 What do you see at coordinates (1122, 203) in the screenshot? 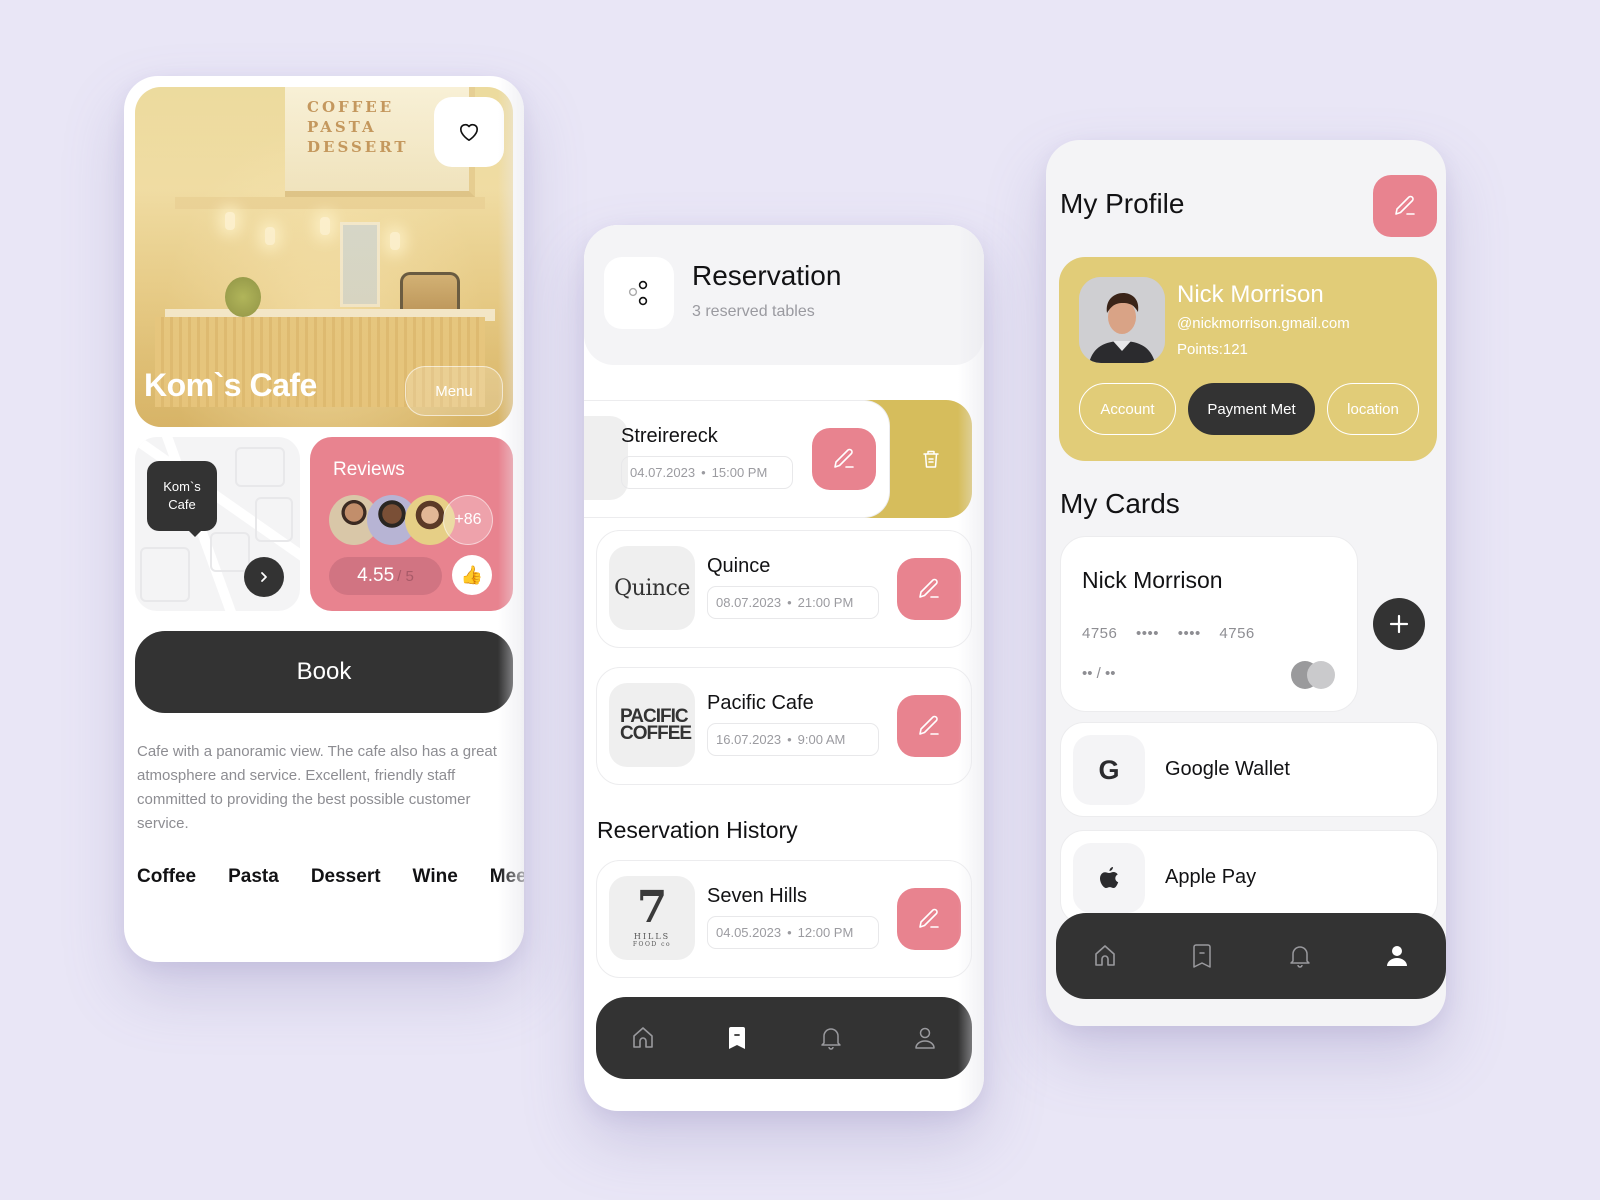
I see `profile-title: My Profile` at bounding box center [1122, 203].